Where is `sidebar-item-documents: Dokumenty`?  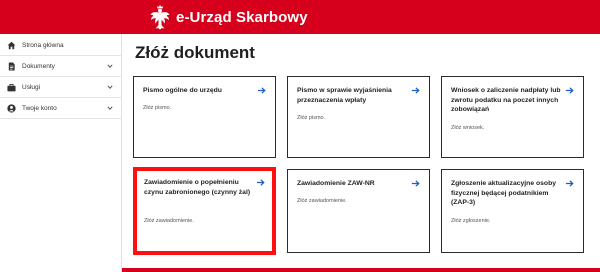 sidebar-item-documents: Dokumenty is located at coordinates (60, 66).